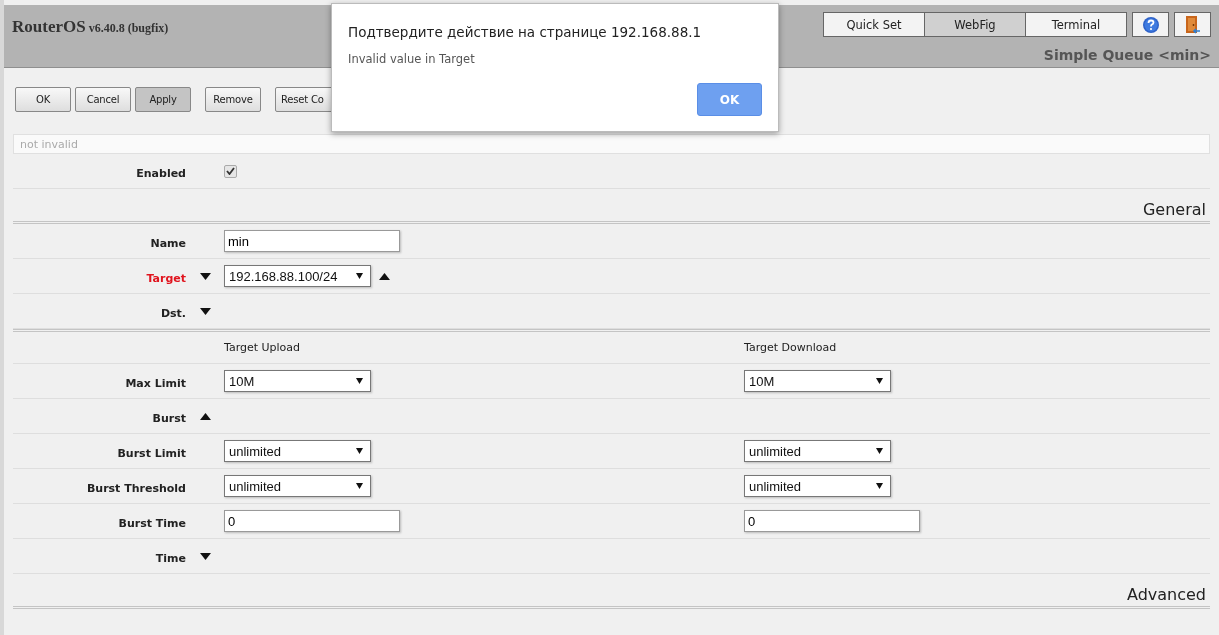 The height and width of the screenshot is (635, 1219). I want to click on dialog-message: Invalid value in Target, so click(412, 59).